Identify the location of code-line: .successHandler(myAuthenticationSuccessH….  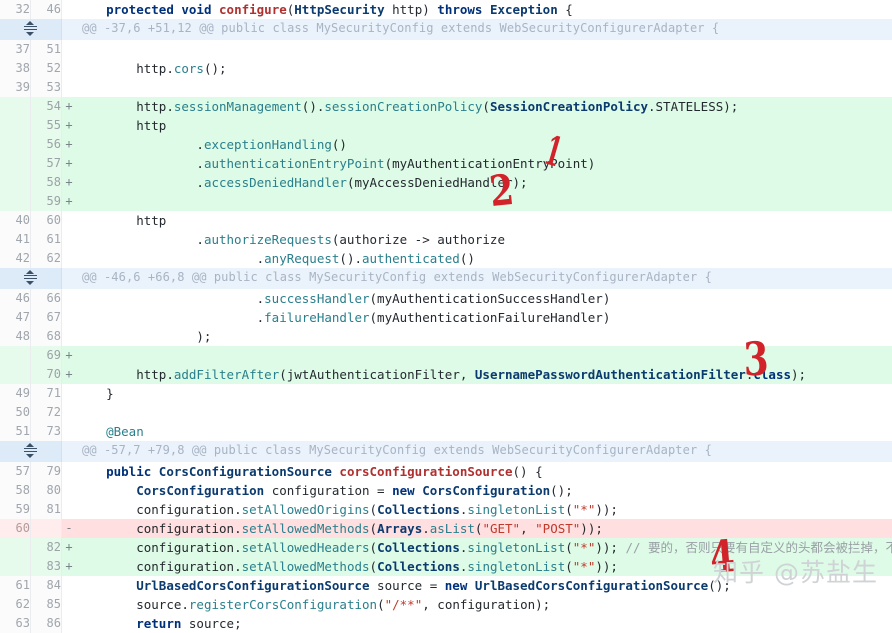
(484, 298).